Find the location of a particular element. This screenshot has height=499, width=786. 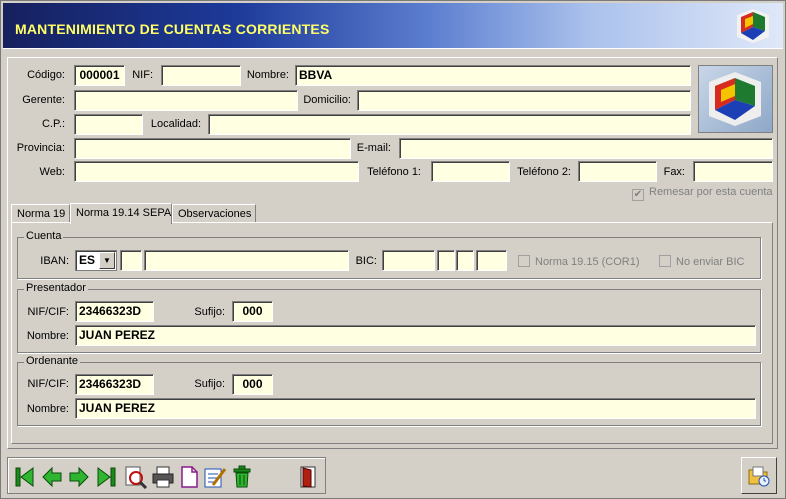

ordenante-sufijo-label: Sufijo: is located at coordinates (209, 384).